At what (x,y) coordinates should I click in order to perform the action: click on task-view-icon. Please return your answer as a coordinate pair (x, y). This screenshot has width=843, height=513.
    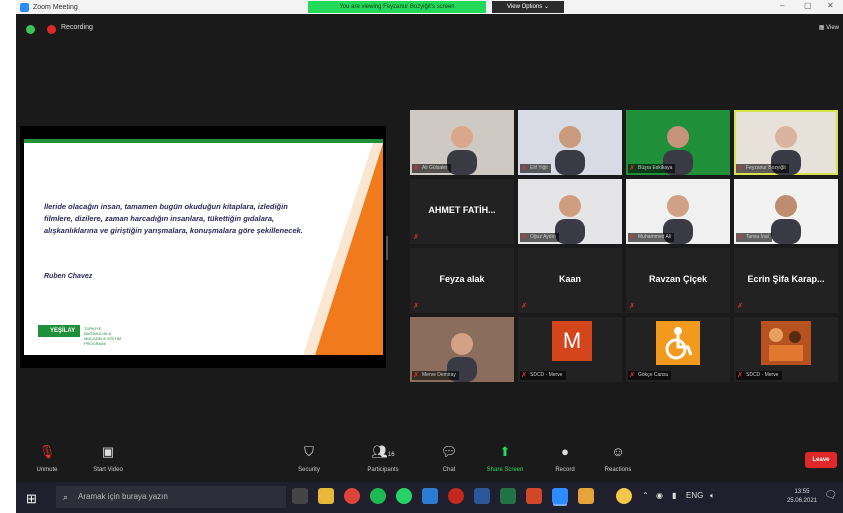
    Looking at the image, I should click on (300, 496).